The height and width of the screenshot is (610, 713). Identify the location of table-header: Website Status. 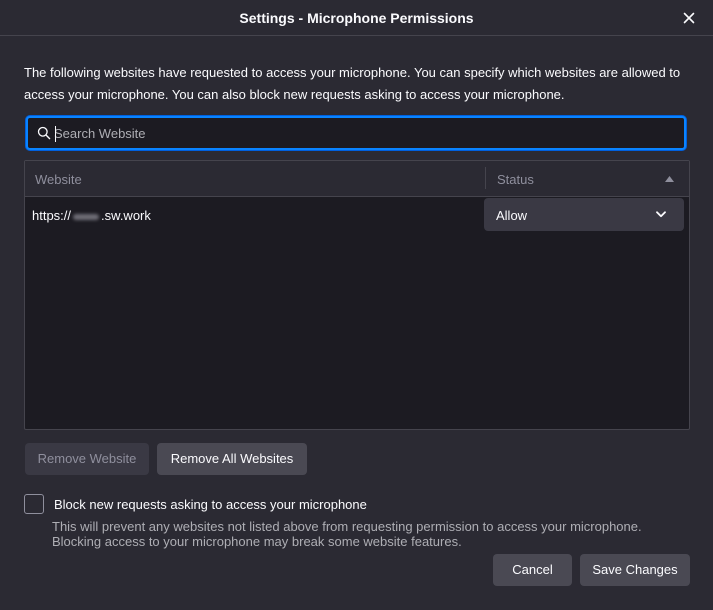
(357, 179).